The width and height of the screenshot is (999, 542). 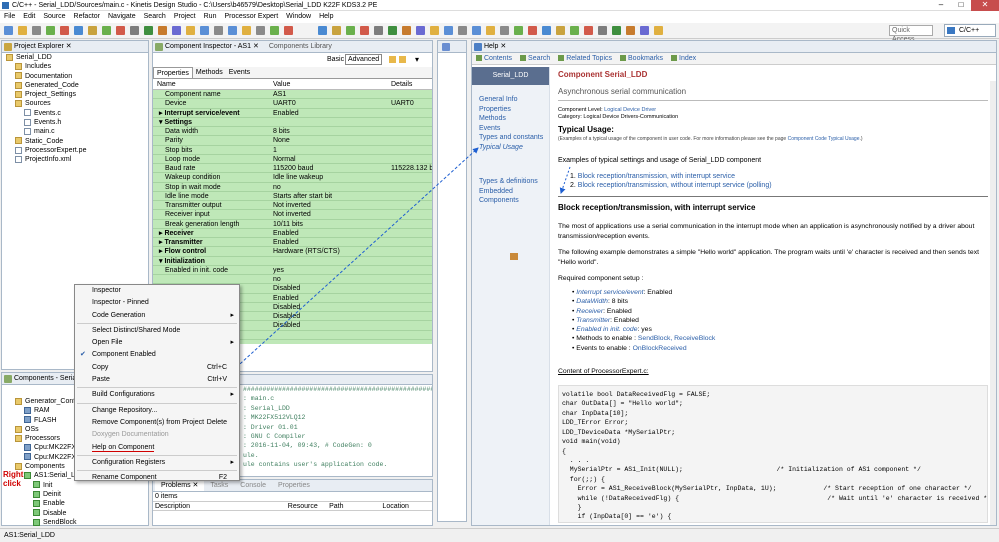 I want to click on property-value: yes, so click(x=332, y=270).